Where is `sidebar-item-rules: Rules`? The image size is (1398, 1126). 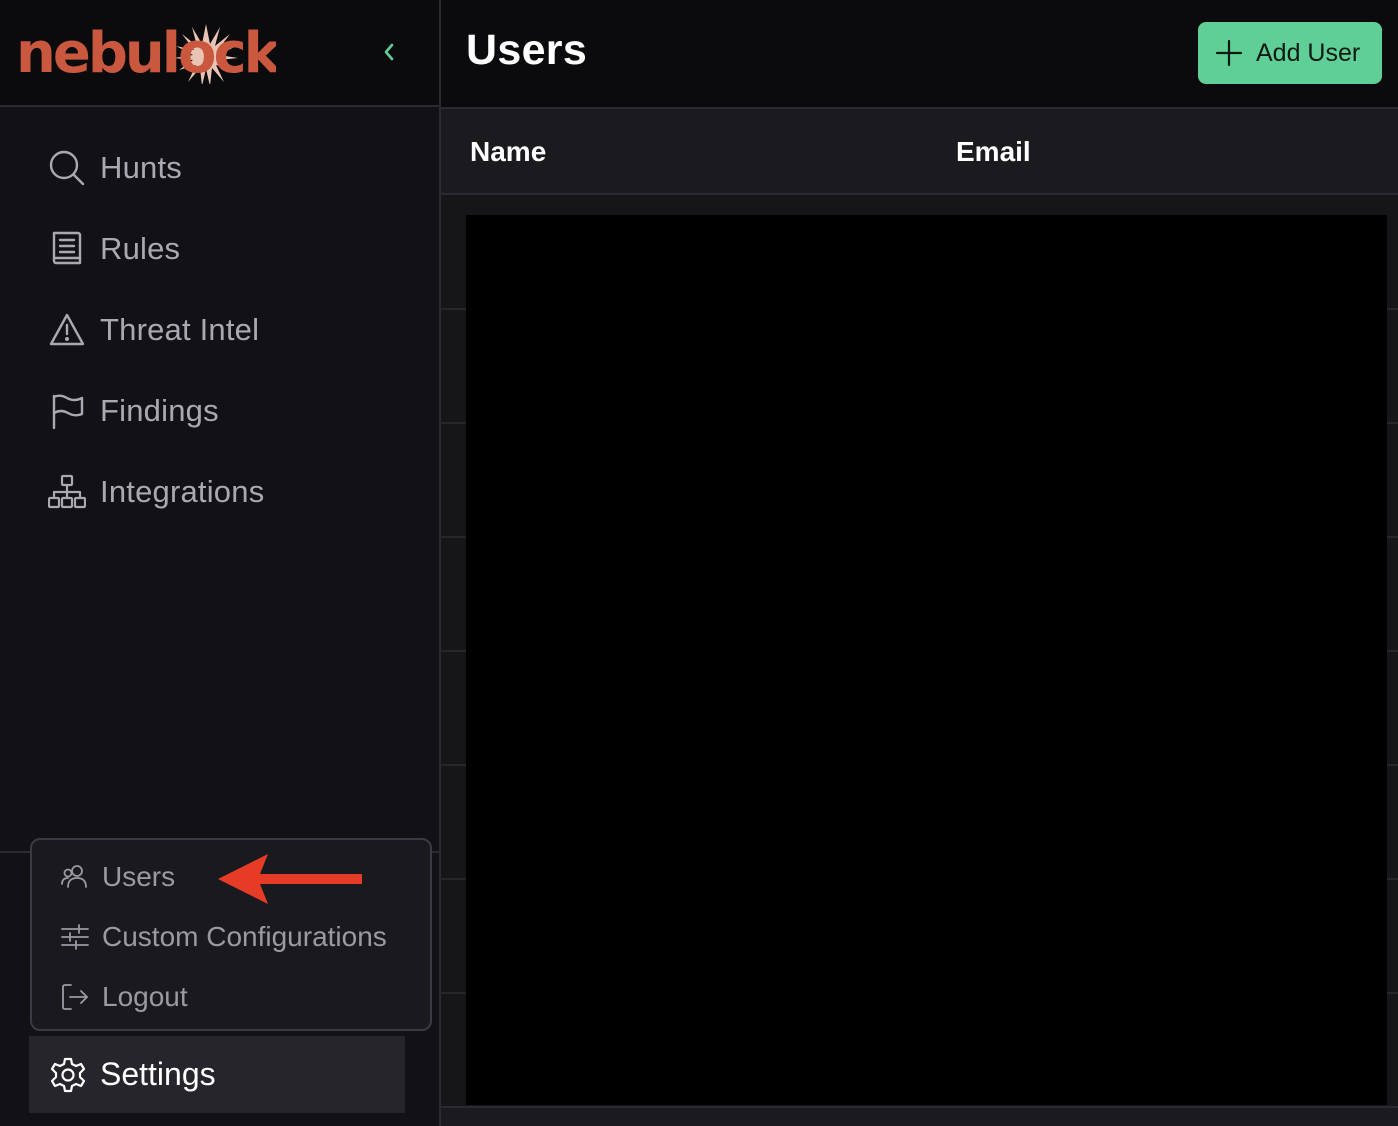 sidebar-item-rules: Rules is located at coordinates (219, 248).